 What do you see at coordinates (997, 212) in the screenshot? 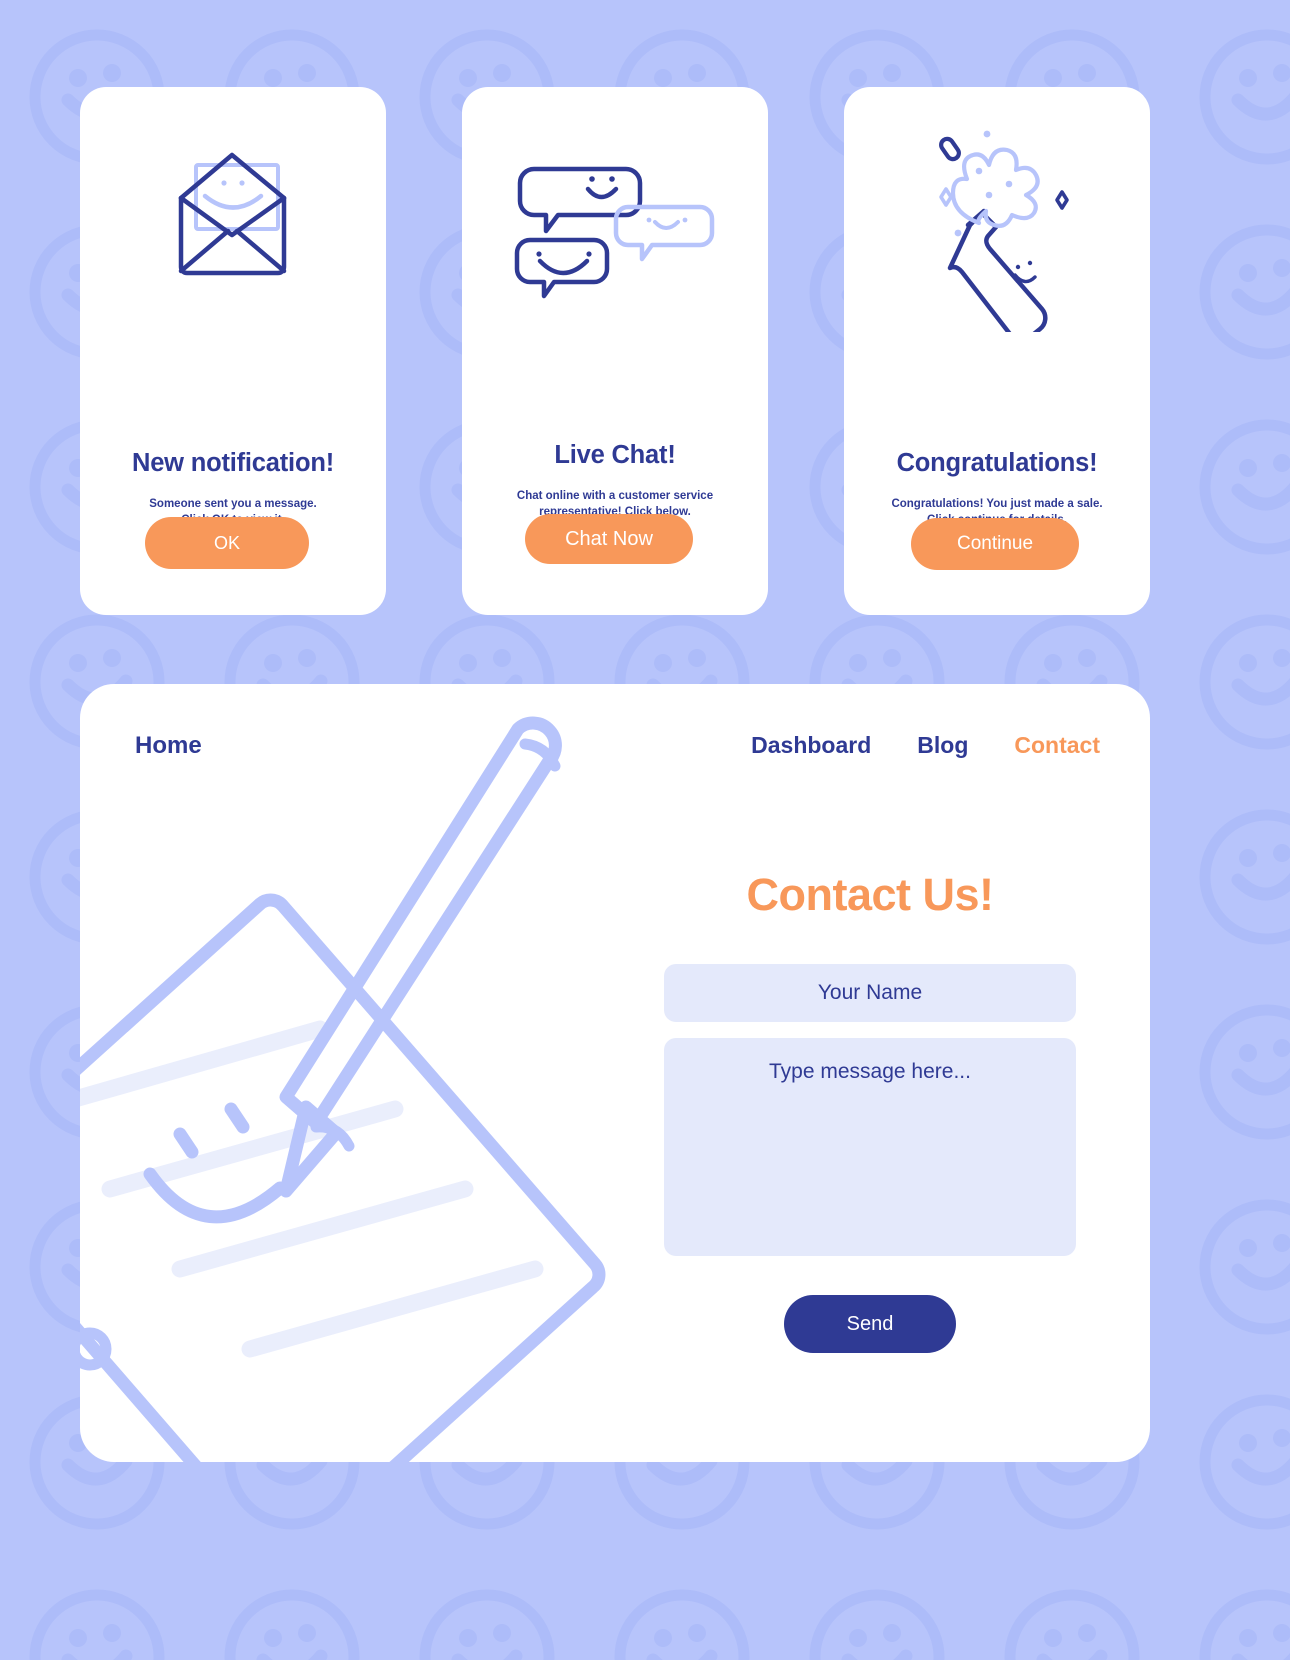
I see `champagne-bottle-popping-icon` at bounding box center [997, 212].